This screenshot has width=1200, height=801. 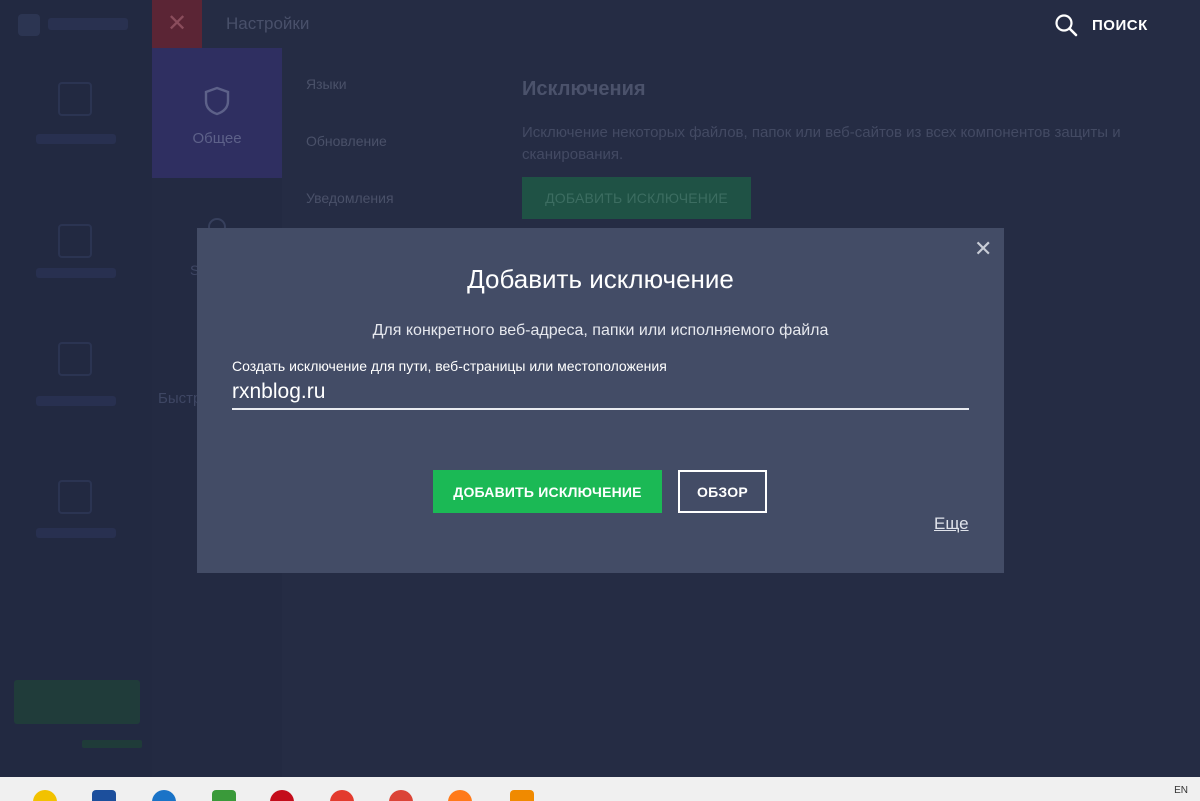 What do you see at coordinates (164, 795) in the screenshot?
I see `ie-icon` at bounding box center [164, 795].